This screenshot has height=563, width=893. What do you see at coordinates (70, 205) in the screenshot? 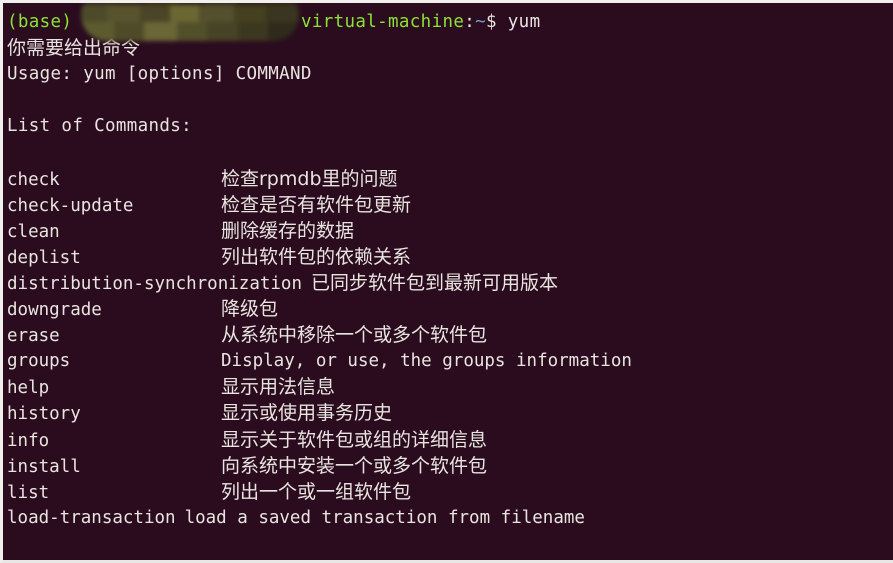
I see `command-name: check-update` at bounding box center [70, 205].